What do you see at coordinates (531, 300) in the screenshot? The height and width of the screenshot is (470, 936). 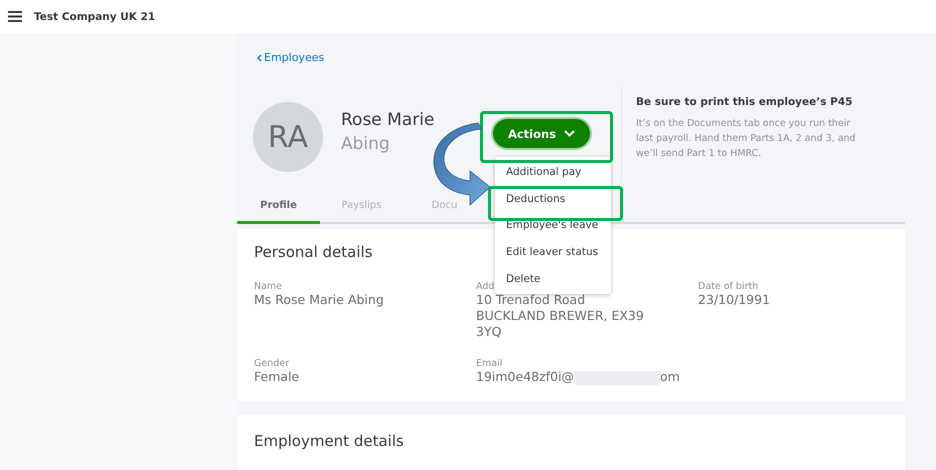 I see `field-value: 10 Trenafod Road` at bounding box center [531, 300].